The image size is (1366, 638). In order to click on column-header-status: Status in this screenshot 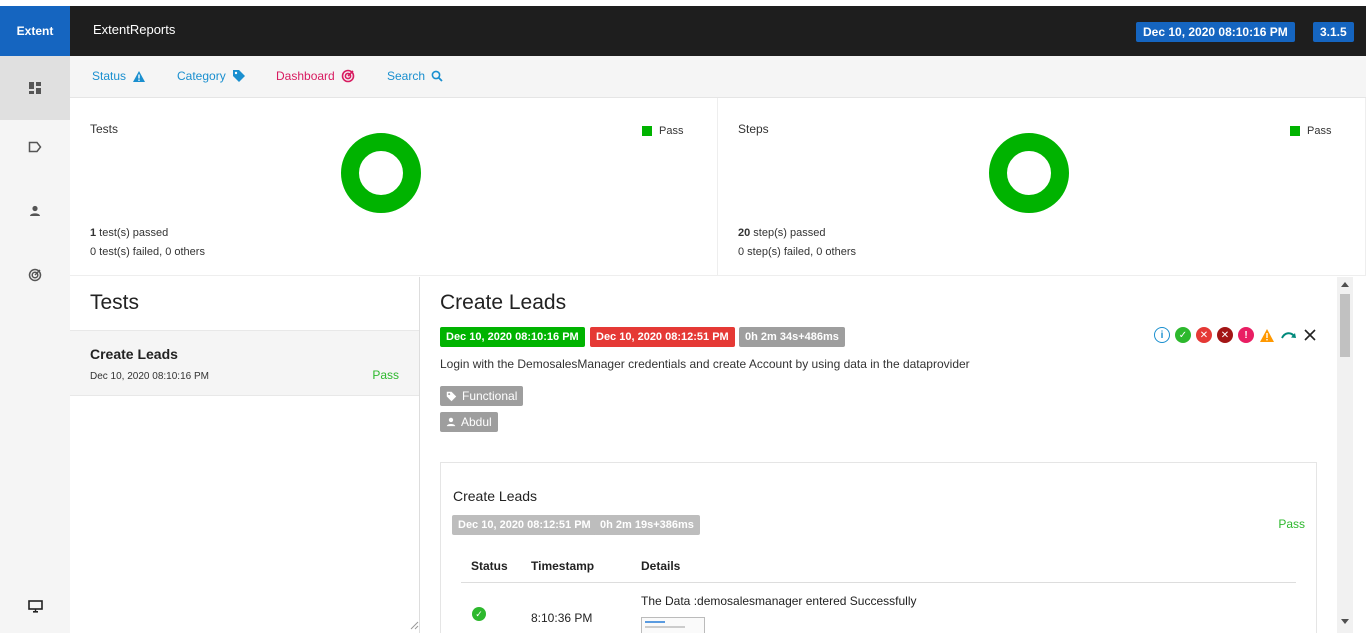, I will do `click(489, 566)`.